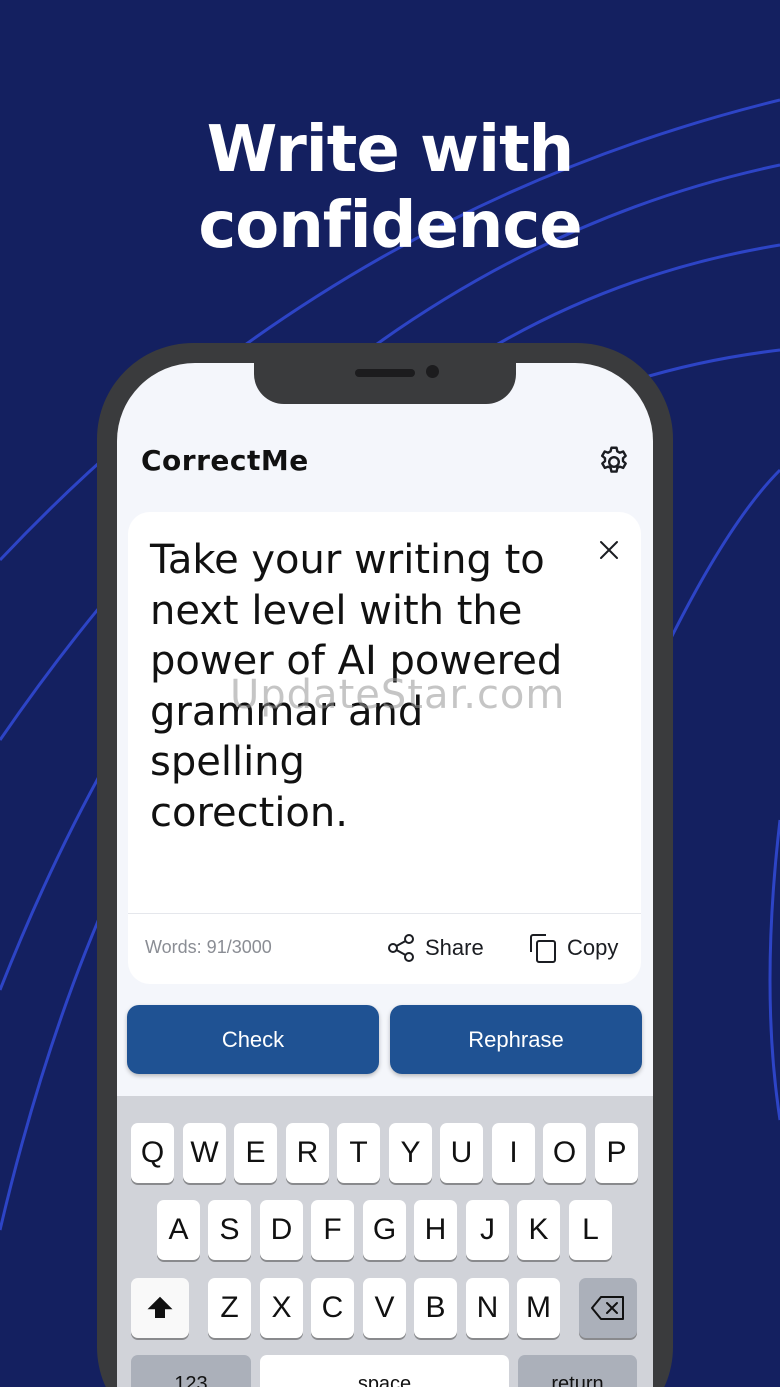 Image resolution: width=780 pixels, height=1387 pixels. What do you see at coordinates (255, 1153) in the screenshot?
I see `key-e: E` at bounding box center [255, 1153].